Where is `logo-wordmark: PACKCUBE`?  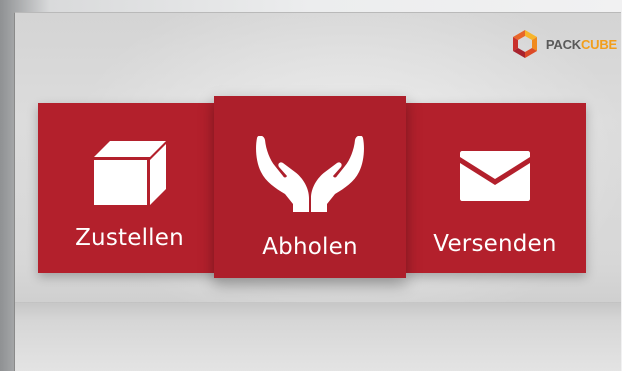 logo-wordmark: PACKCUBE is located at coordinates (581, 44).